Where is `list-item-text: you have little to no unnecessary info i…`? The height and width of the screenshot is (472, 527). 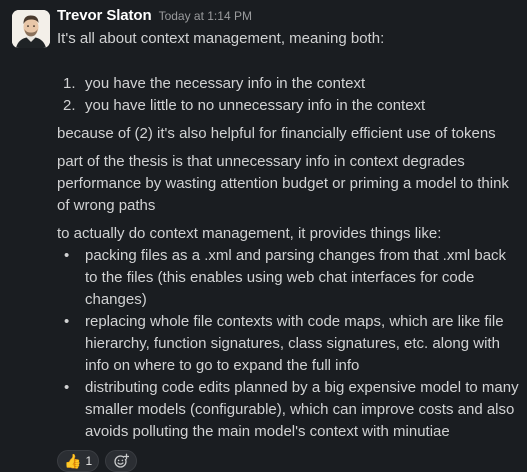 list-item-text: you have little to no unnecessary info i… is located at coordinates (255, 105).